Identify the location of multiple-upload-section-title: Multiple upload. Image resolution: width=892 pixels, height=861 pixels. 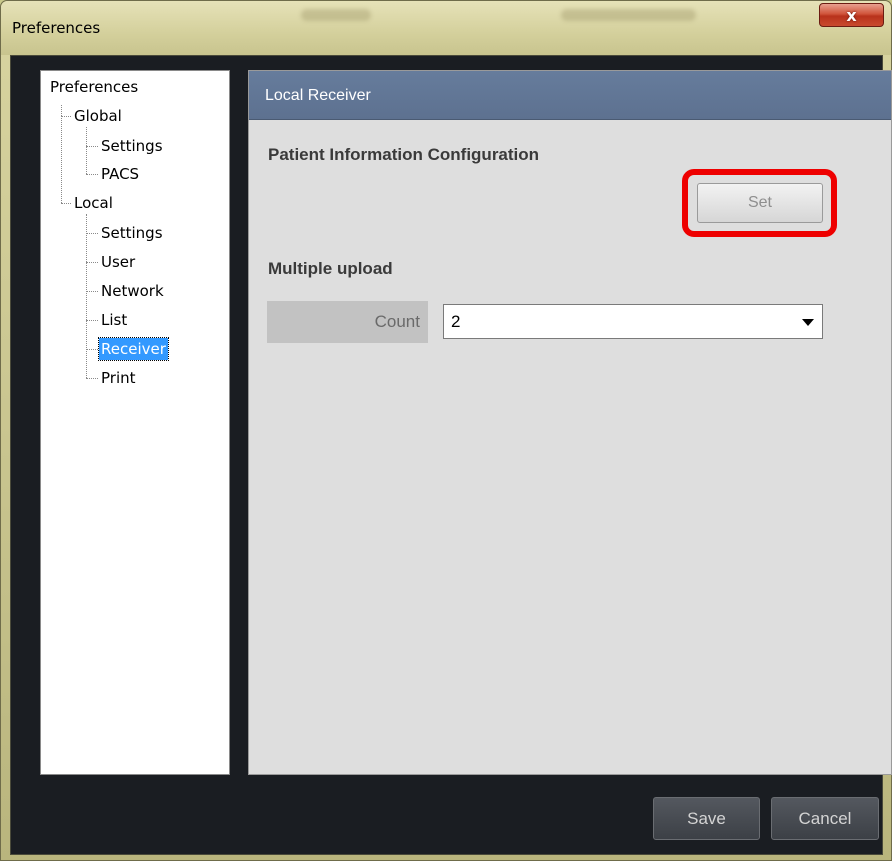
(330, 268).